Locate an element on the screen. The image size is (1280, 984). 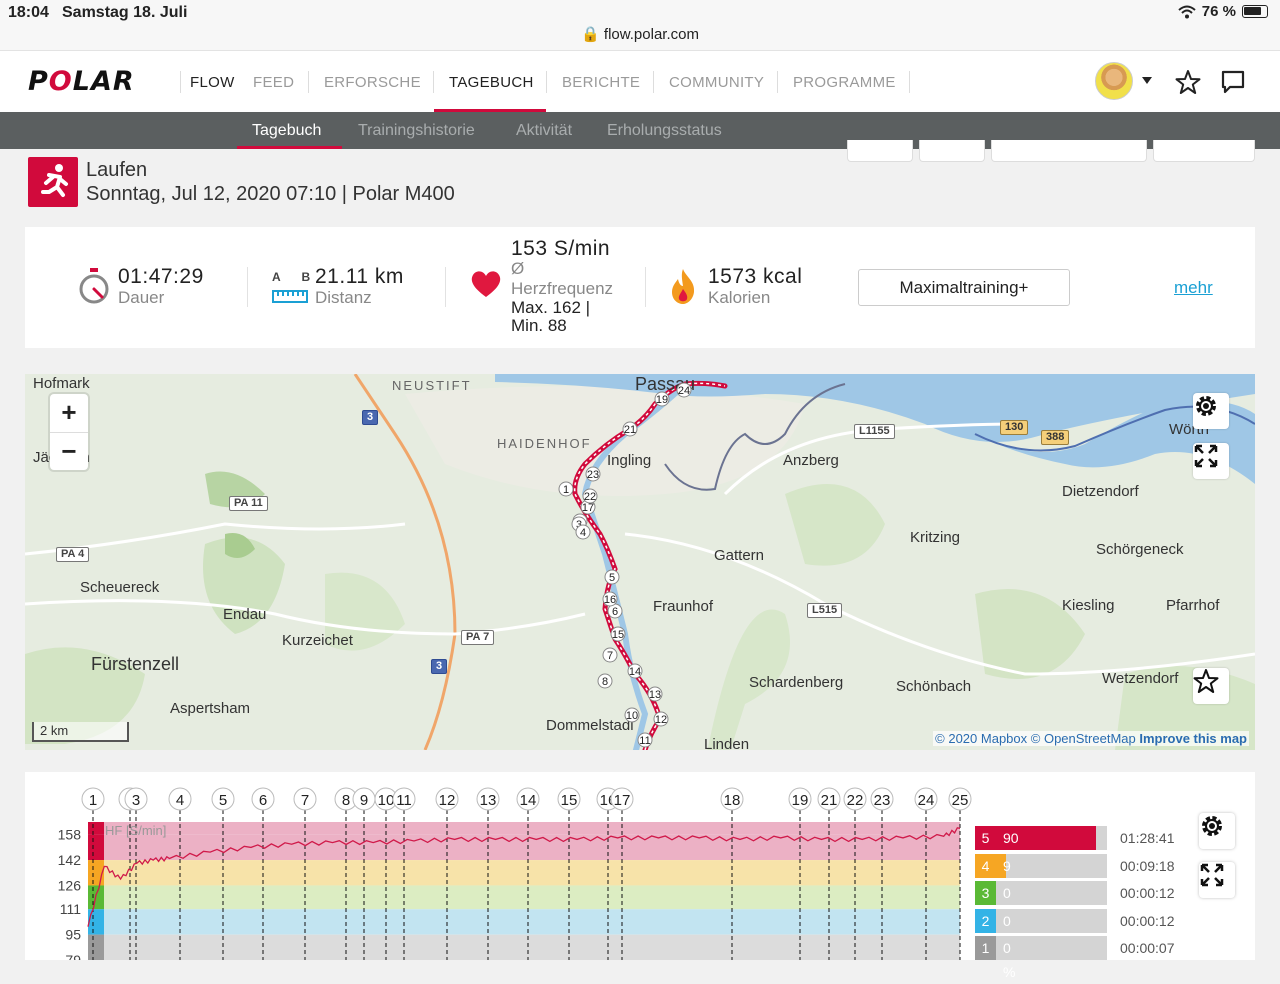
nav-programme: PROGRAMME is located at coordinates (844, 82).